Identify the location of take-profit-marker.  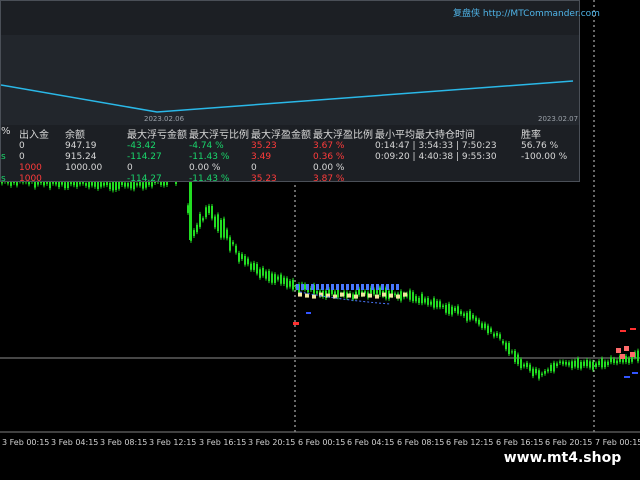
(308, 313).